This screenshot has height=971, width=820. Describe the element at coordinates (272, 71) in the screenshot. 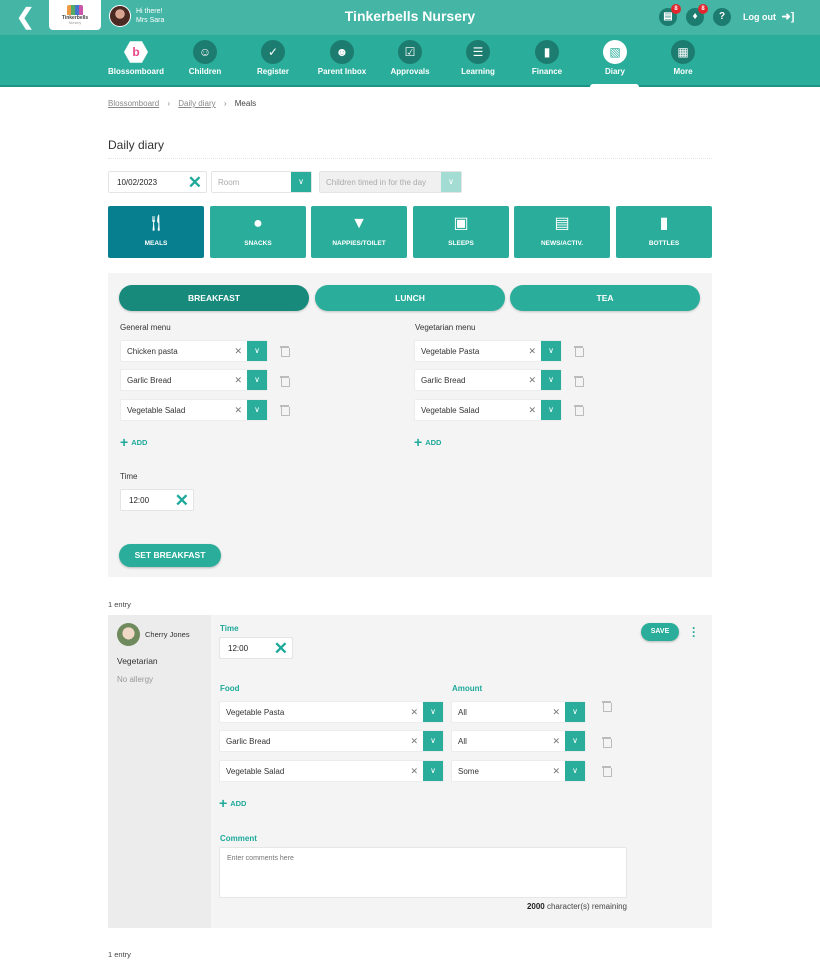

I see `nav-label: Register` at that location.